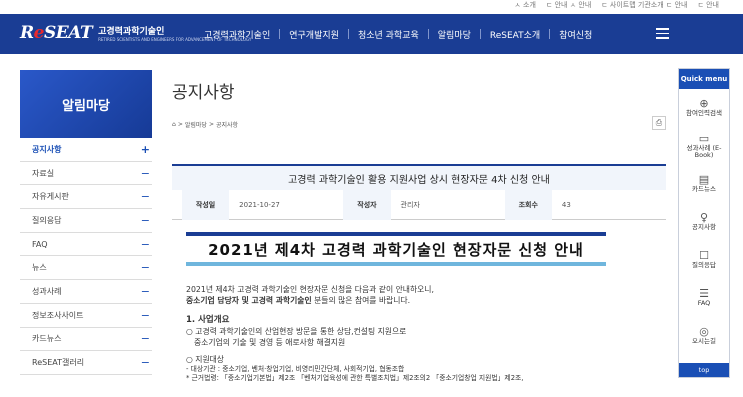  Describe the element at coordinates (704, 303) in the screenshot. I see `quick-item-label: FAQ` at that location.